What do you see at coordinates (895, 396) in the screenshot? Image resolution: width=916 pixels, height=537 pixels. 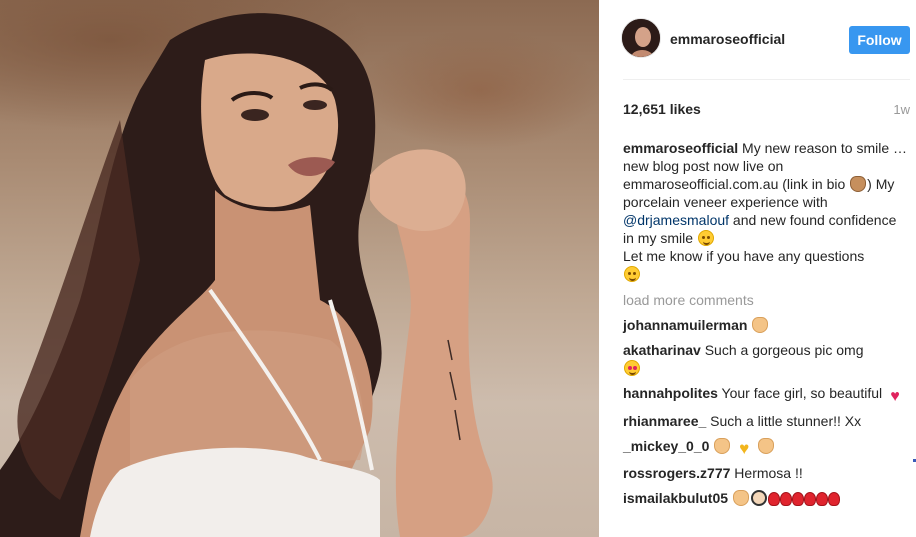 I see `red-heart-icon: ♥` at bounding box center [895, 396].